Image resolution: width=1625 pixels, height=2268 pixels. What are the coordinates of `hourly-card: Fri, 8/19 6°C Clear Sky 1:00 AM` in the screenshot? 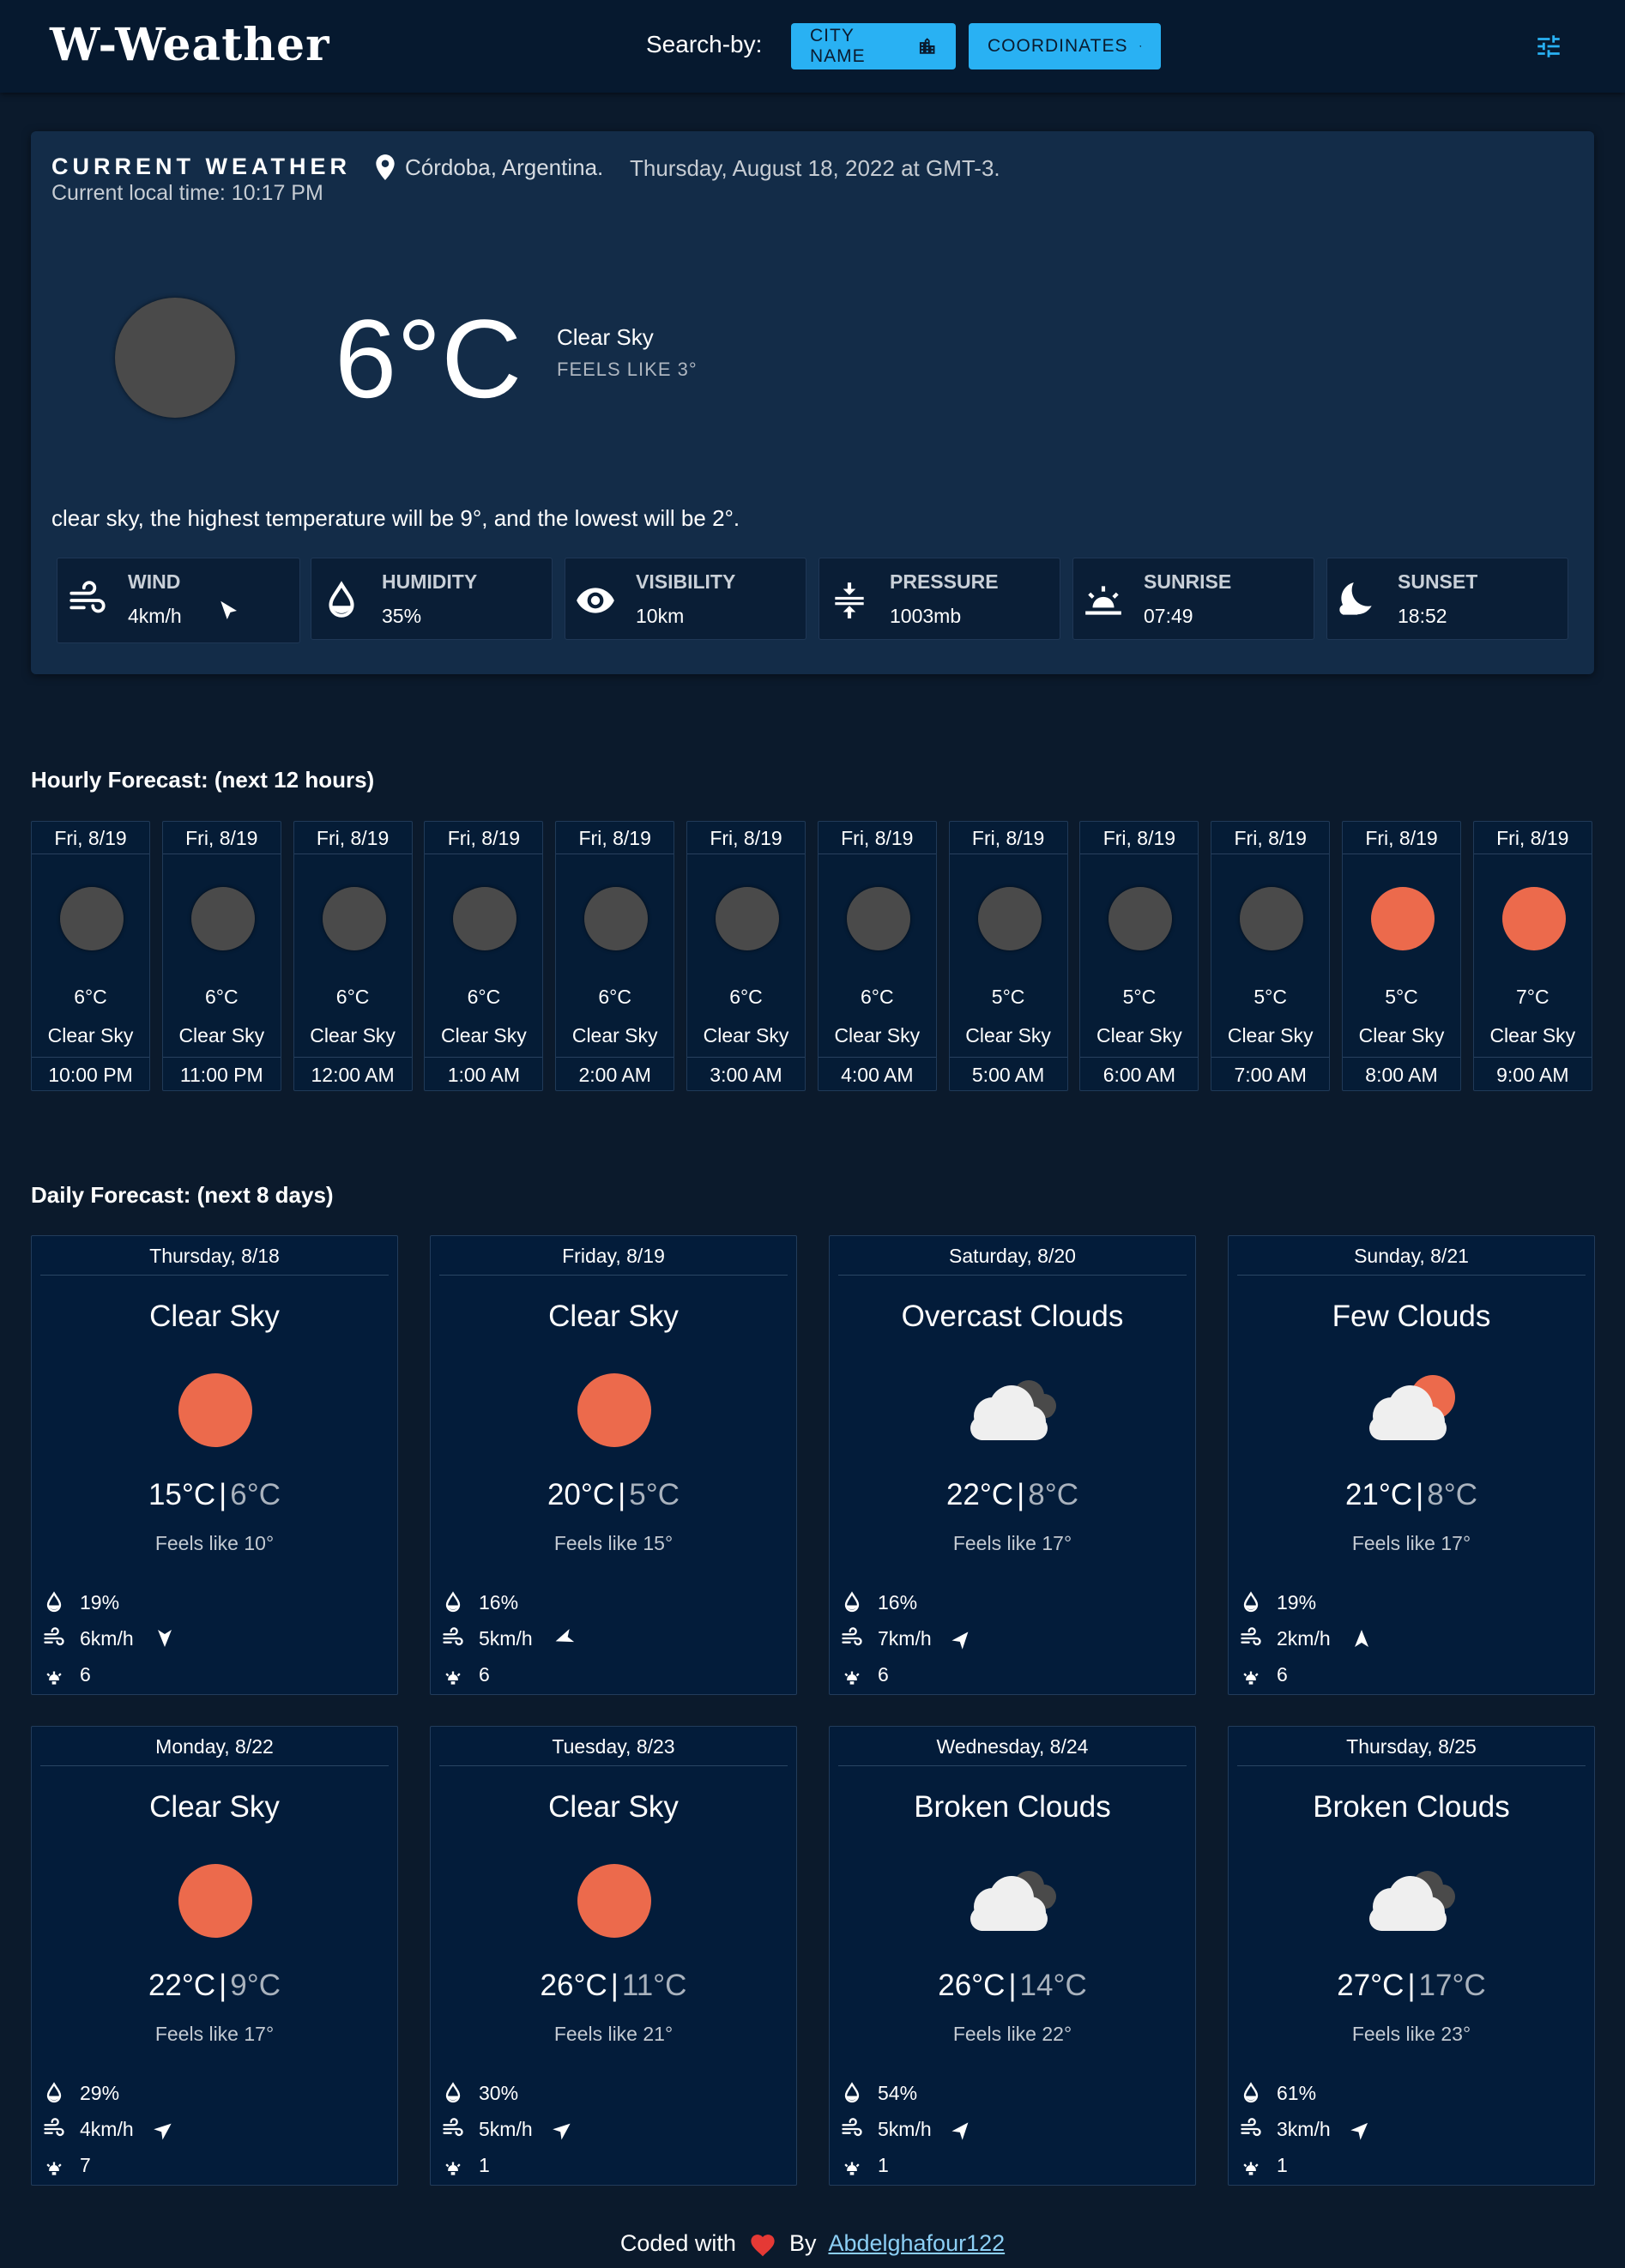 It's located at (484, 956).